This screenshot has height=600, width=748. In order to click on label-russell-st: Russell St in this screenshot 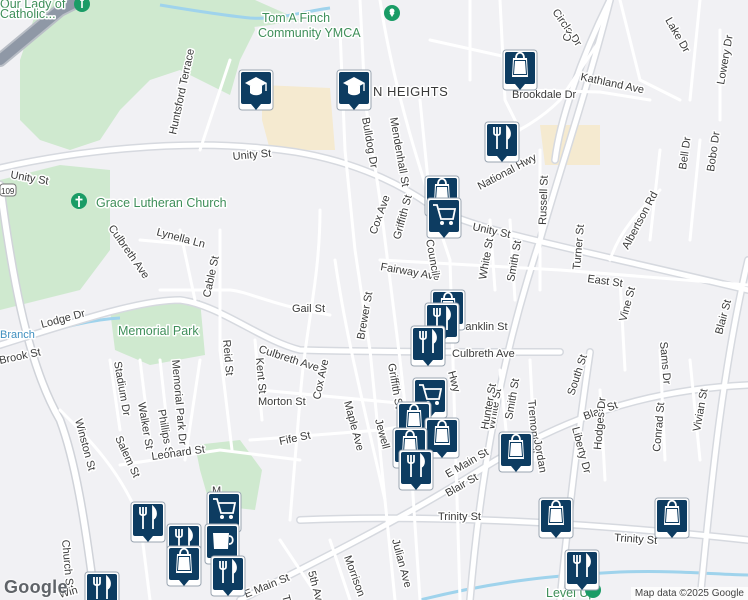, I will do `click(544, 200)`.